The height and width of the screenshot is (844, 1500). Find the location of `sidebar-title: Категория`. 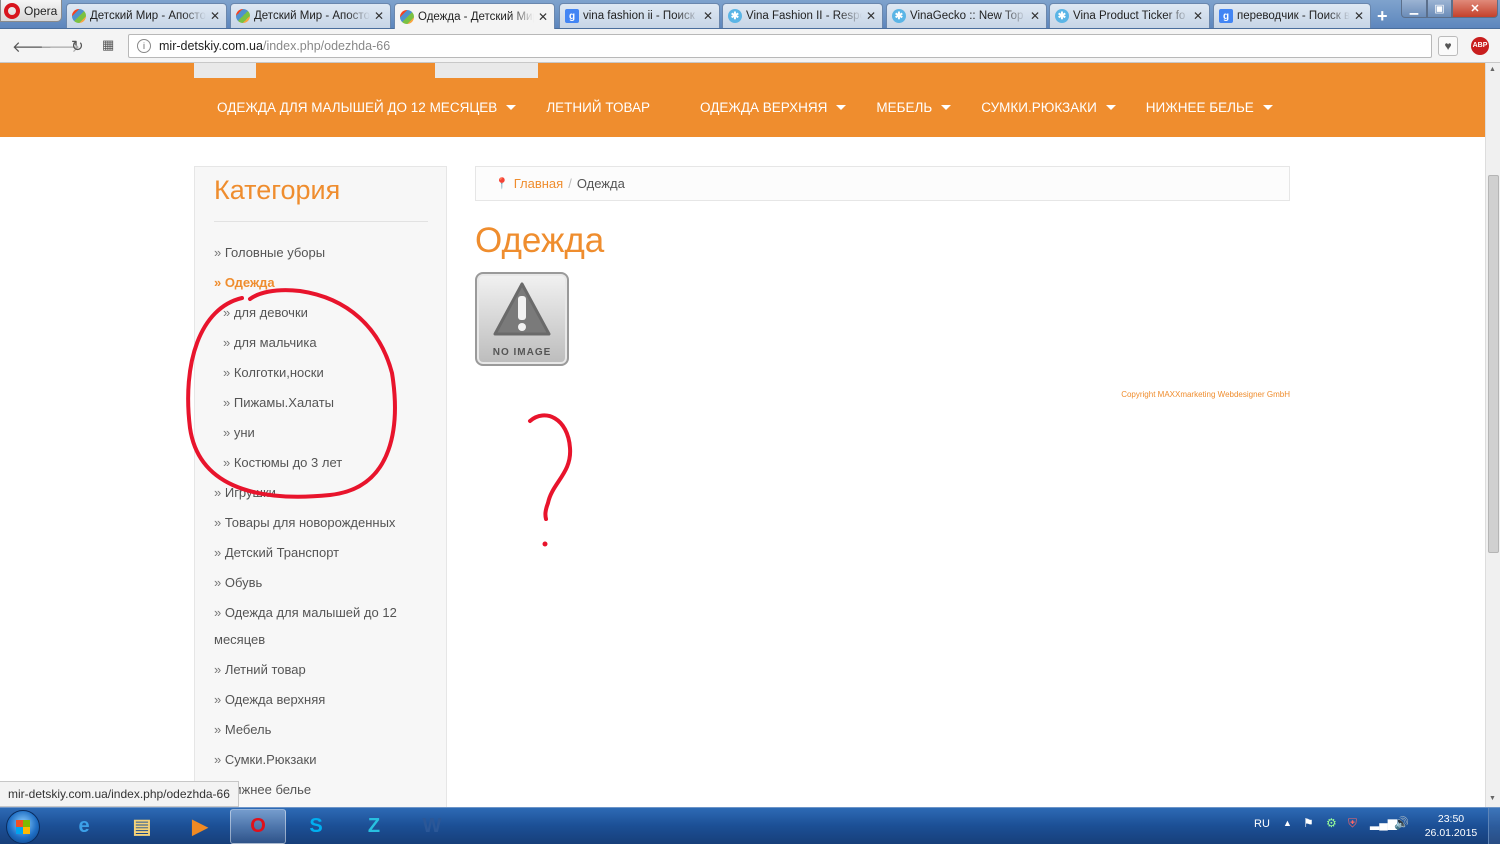

sidebar-title: Категория is located at coordinates (277, 190).